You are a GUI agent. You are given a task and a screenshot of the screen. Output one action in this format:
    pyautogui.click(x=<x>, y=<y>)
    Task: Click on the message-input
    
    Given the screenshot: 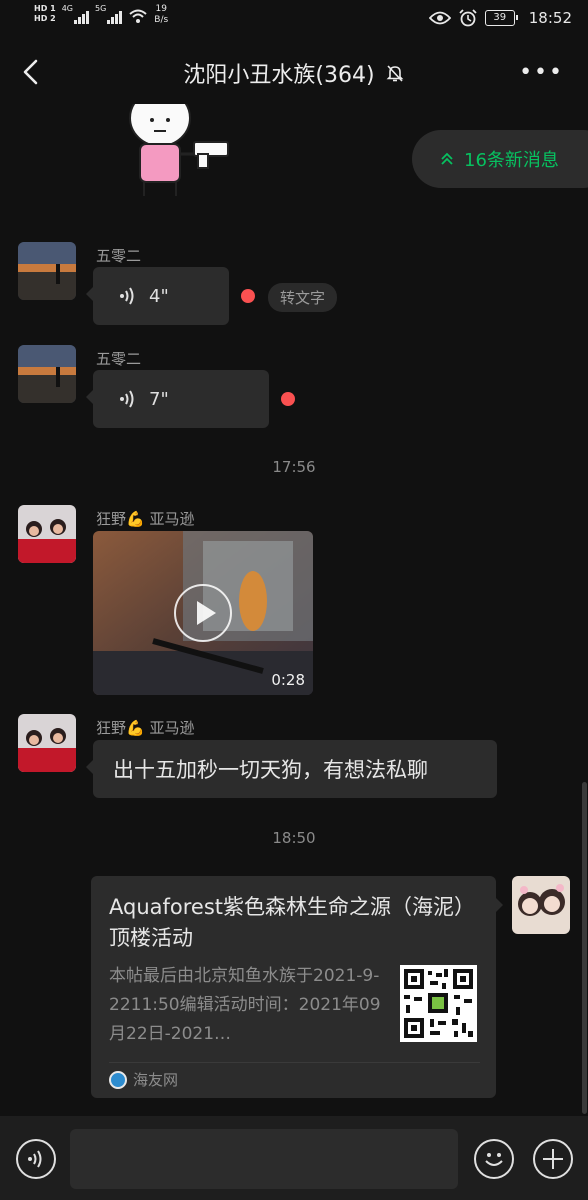 What is the action you would take?
    pyautogui.click(x=264, y=1159)
    